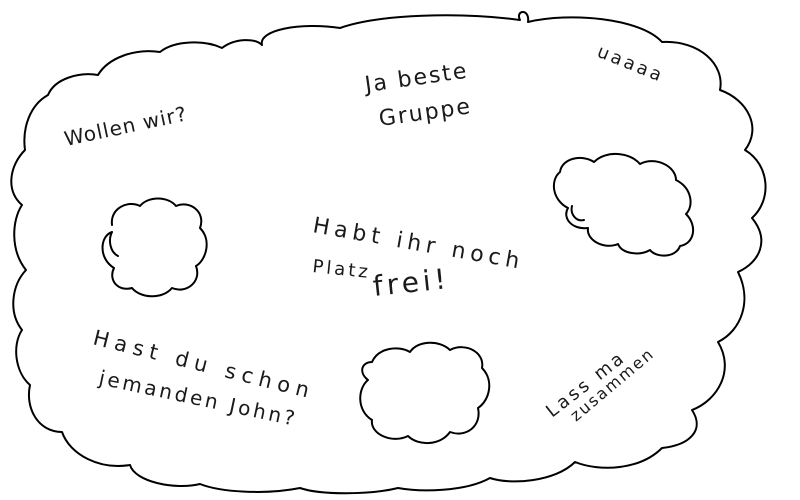 This screenshot has width=800, height=500. Describe the element at coordinates (341, 269) in the screenshot. I see `note-platz: Platz` at that location.